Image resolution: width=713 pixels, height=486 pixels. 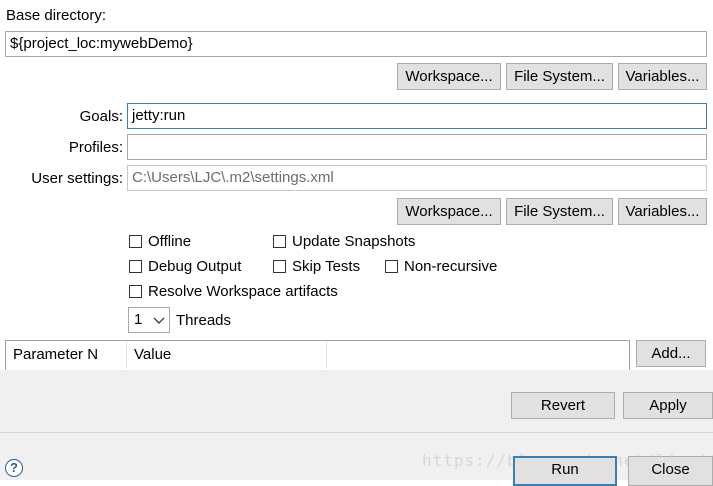 I want to click on offline-checkbox-label: Offline, so click(x=170, y=241).